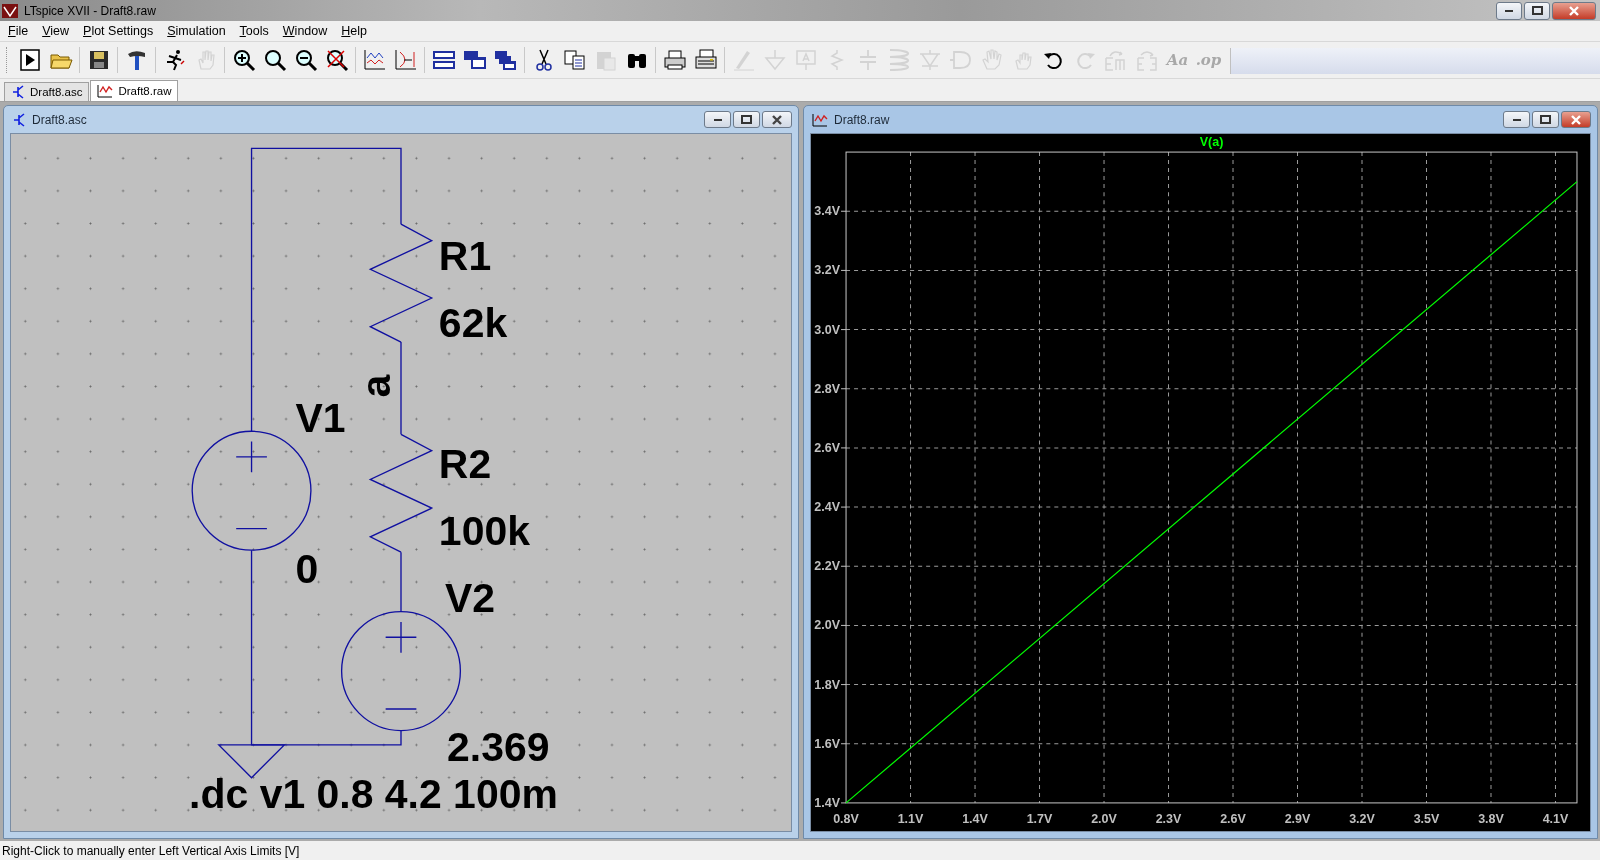 This screenshot has width=1600, height=860. I want to click on plot-button, so click(405, 60).